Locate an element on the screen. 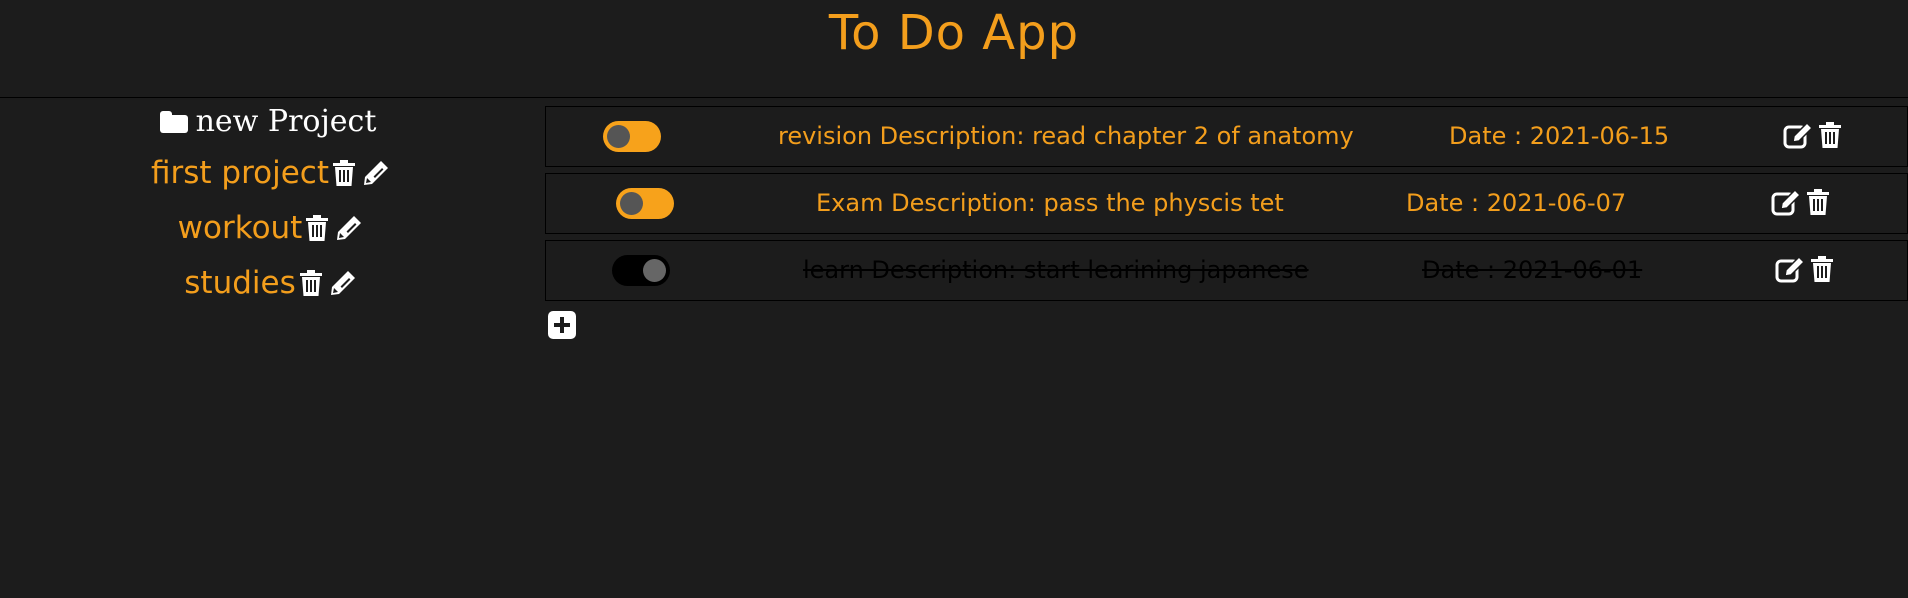 Image resolution: width=1908 pixels, height=598 pixels. folder-icon is located at coordinates (173, 122).